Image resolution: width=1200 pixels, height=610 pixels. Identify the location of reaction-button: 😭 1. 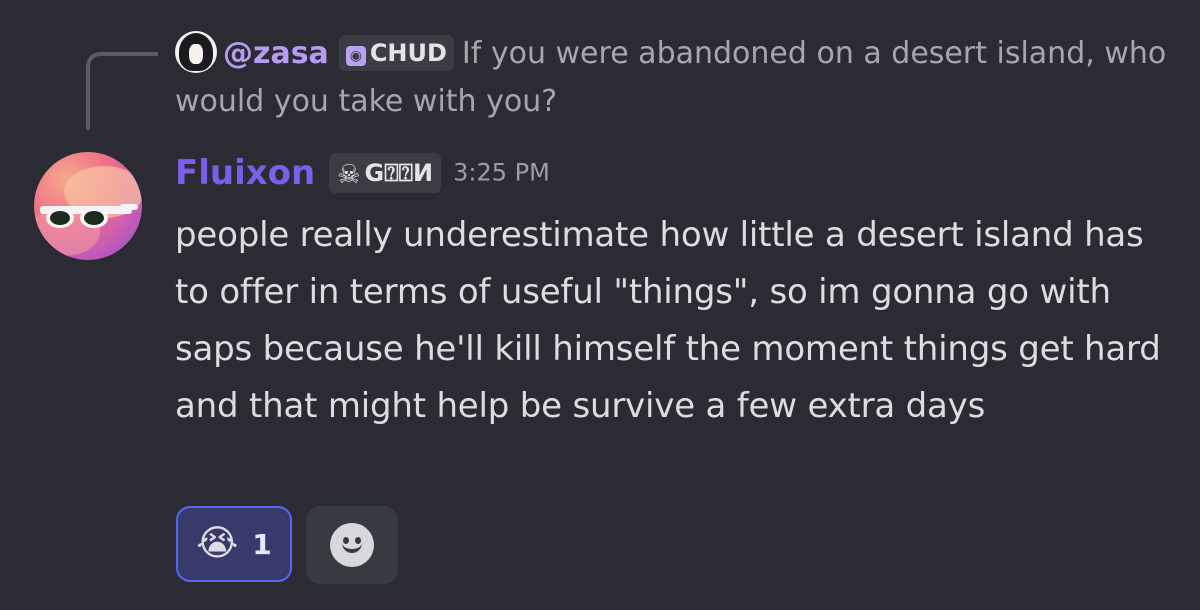
(234, 544).